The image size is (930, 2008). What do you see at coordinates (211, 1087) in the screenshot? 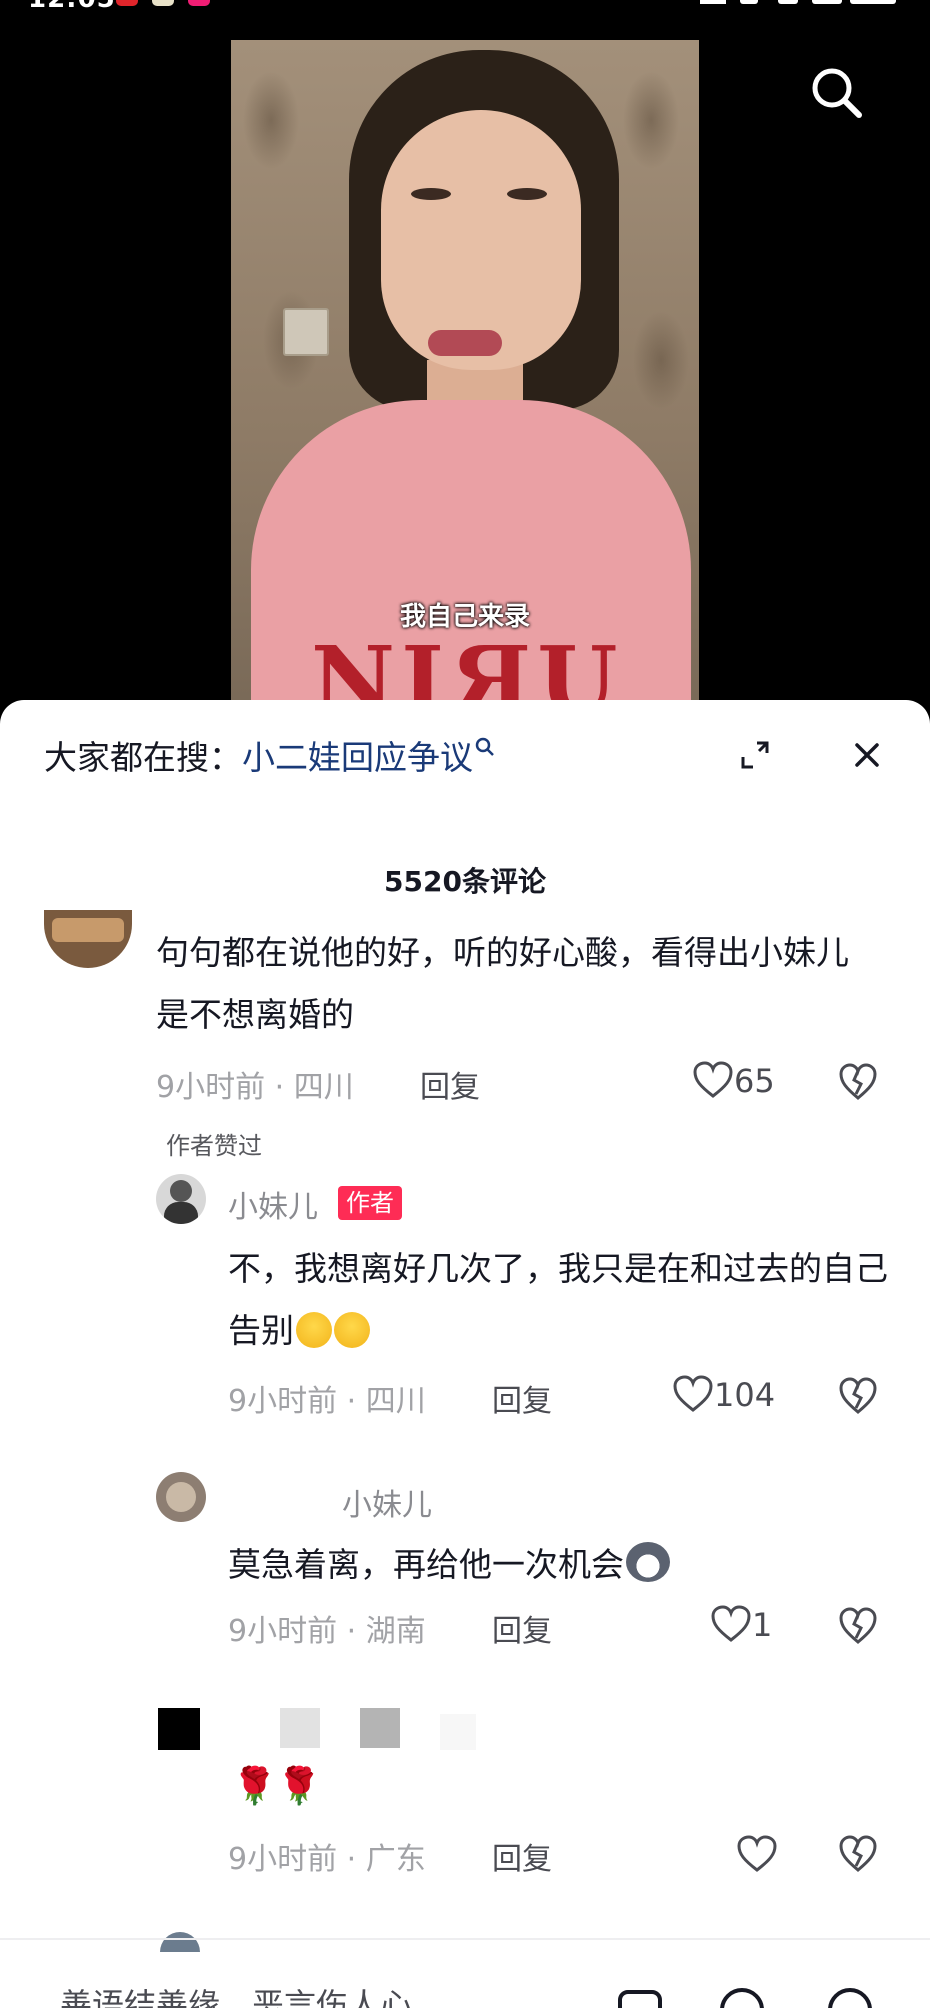
I see `comment-time: 9小时前` at bounding box center [211, 1087].